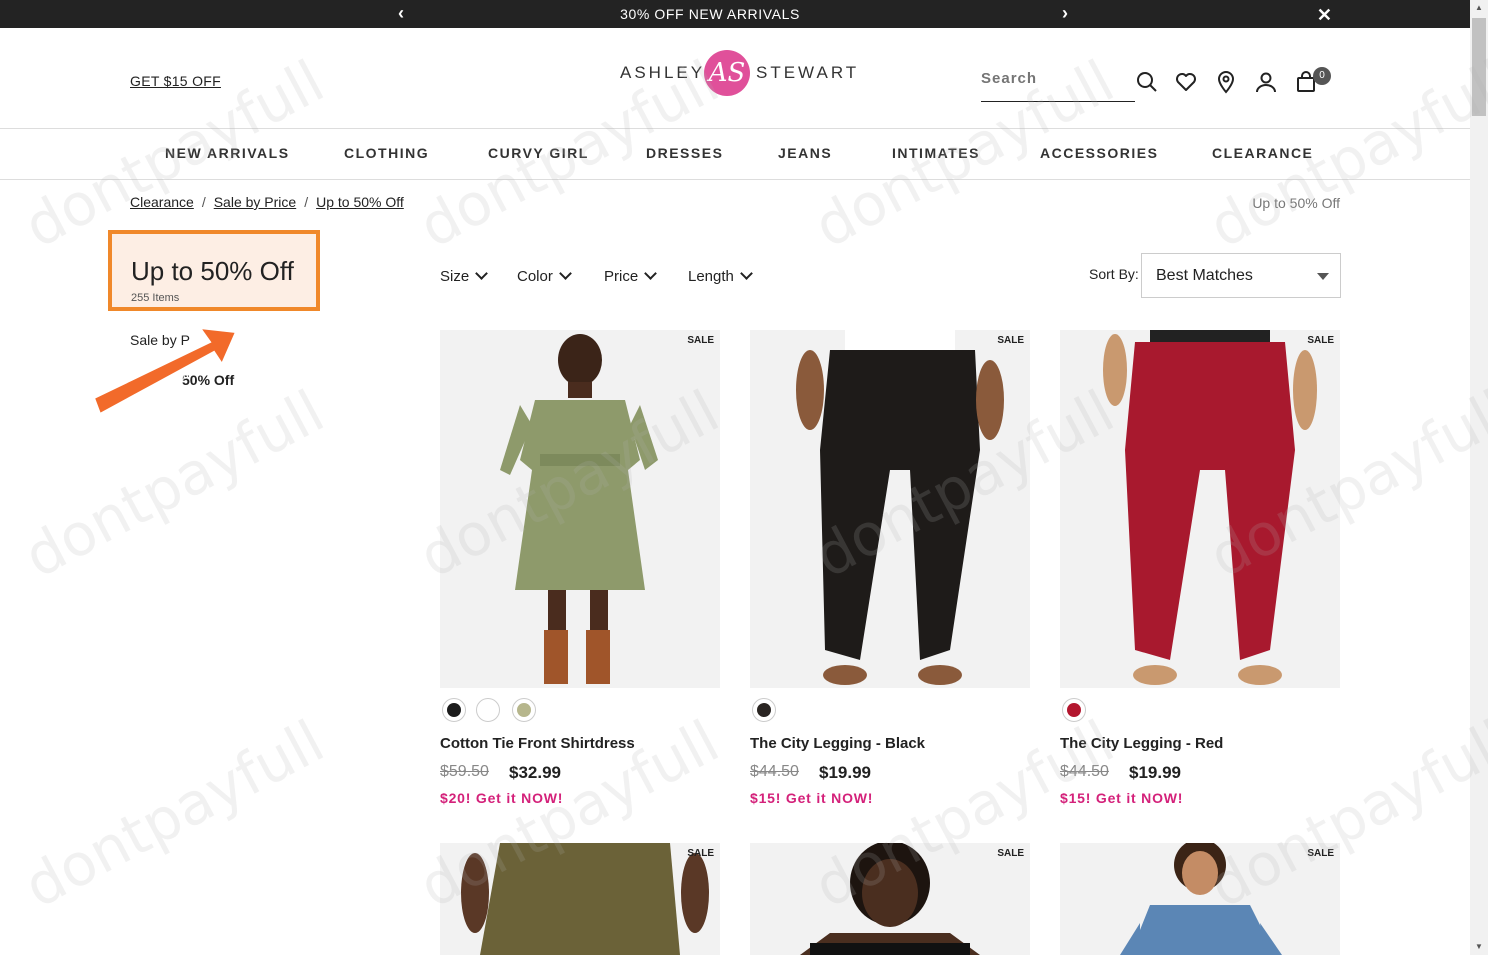  I want to click on promo-next-arrow-icon: ›, so click(1065, 13).